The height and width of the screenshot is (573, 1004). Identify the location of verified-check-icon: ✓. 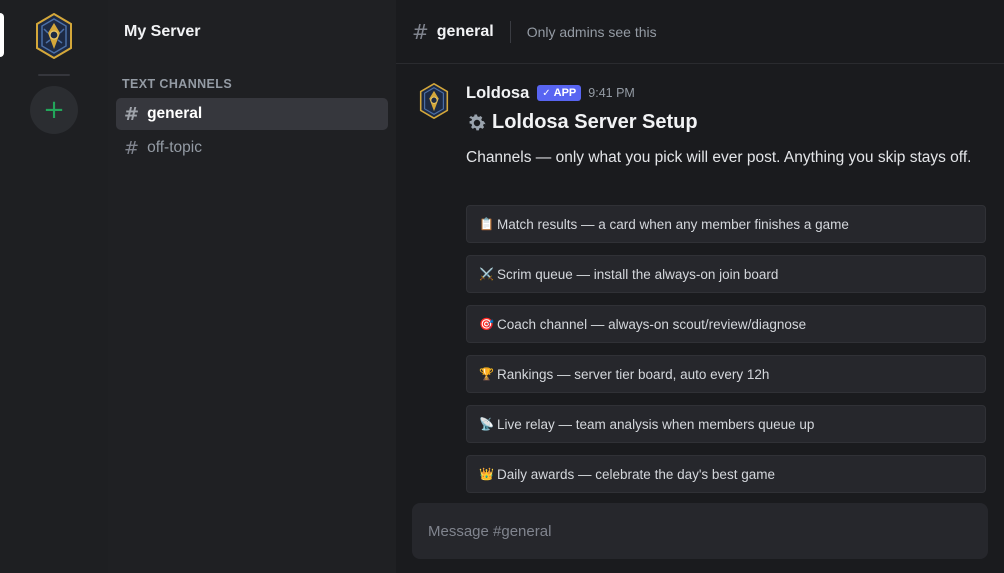
(546, 93).